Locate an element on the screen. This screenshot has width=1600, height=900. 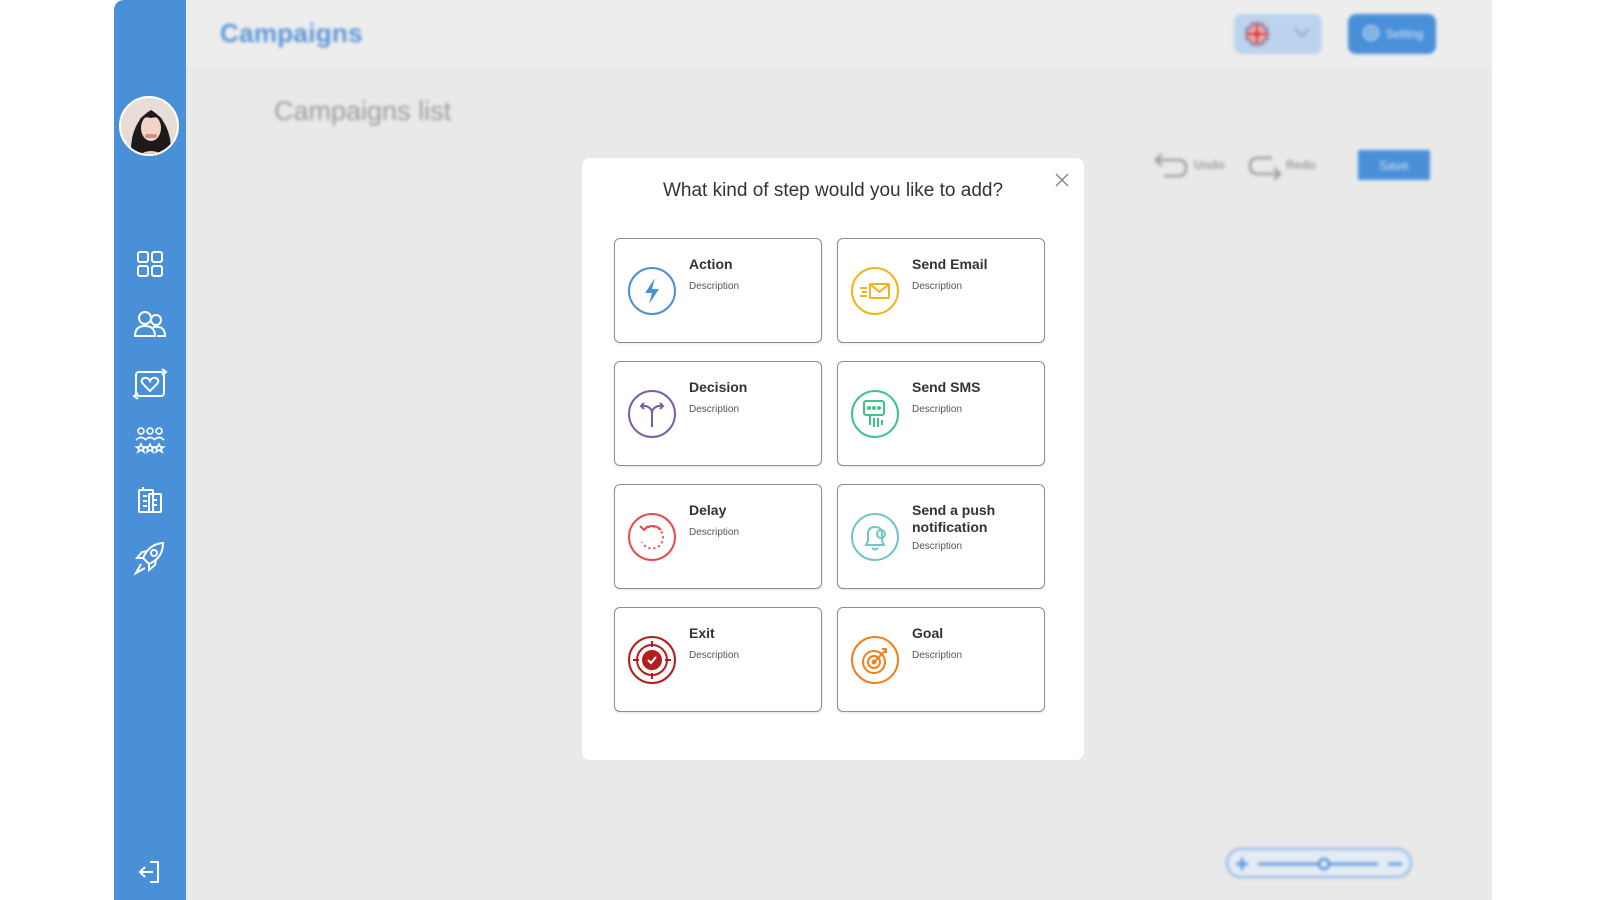
modal-title: What kind of step would you like to add? is located at coordinates (833, 190).